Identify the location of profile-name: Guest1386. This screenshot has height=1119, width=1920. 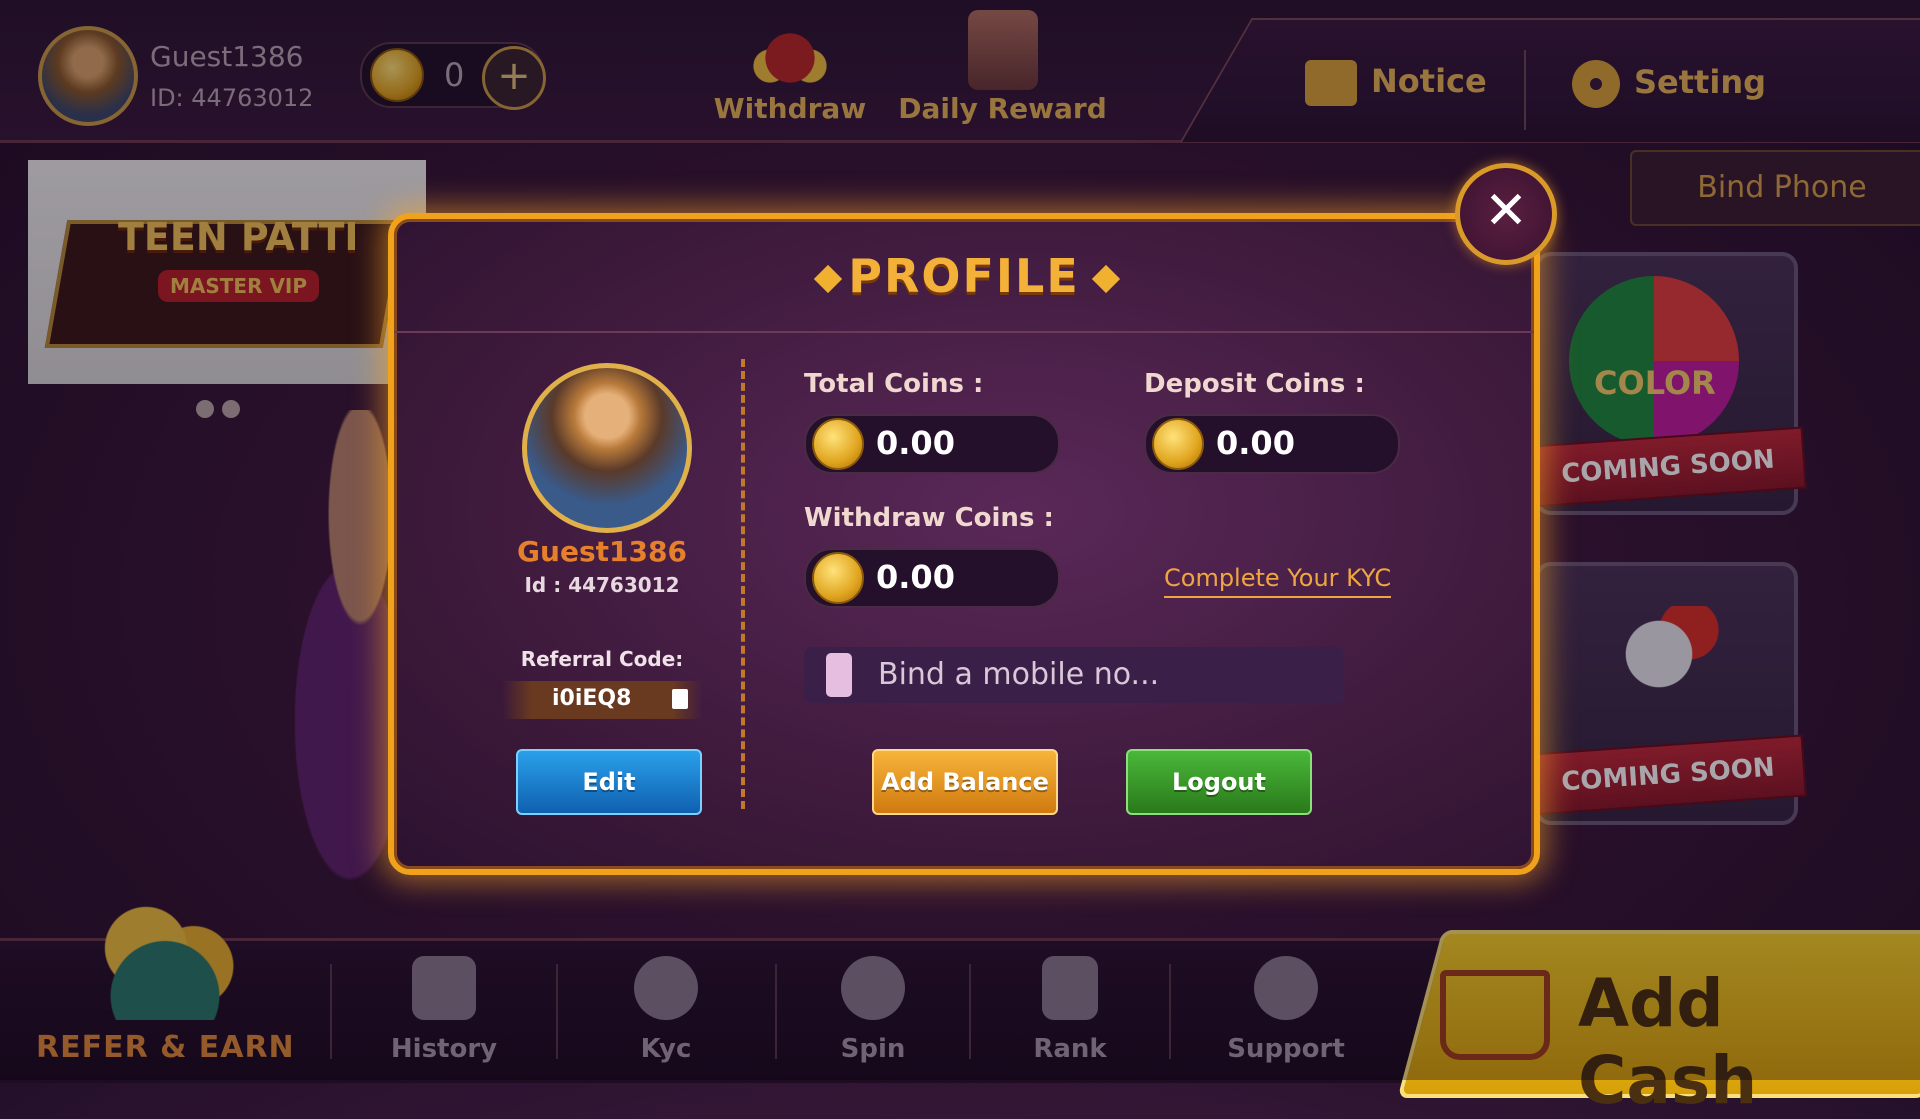
(602, 551).